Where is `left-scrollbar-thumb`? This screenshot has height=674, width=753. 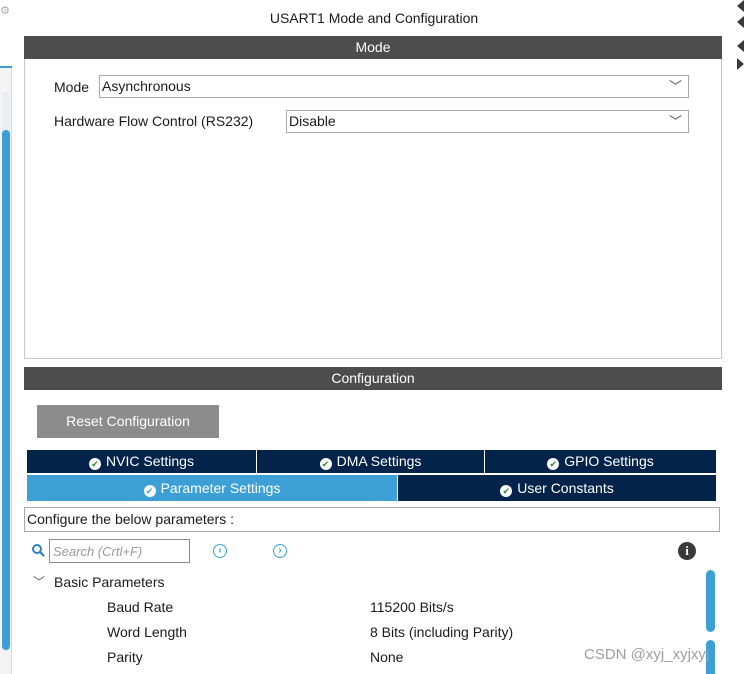 left-scrollbar-thumb is located at coordinates (6, 390).